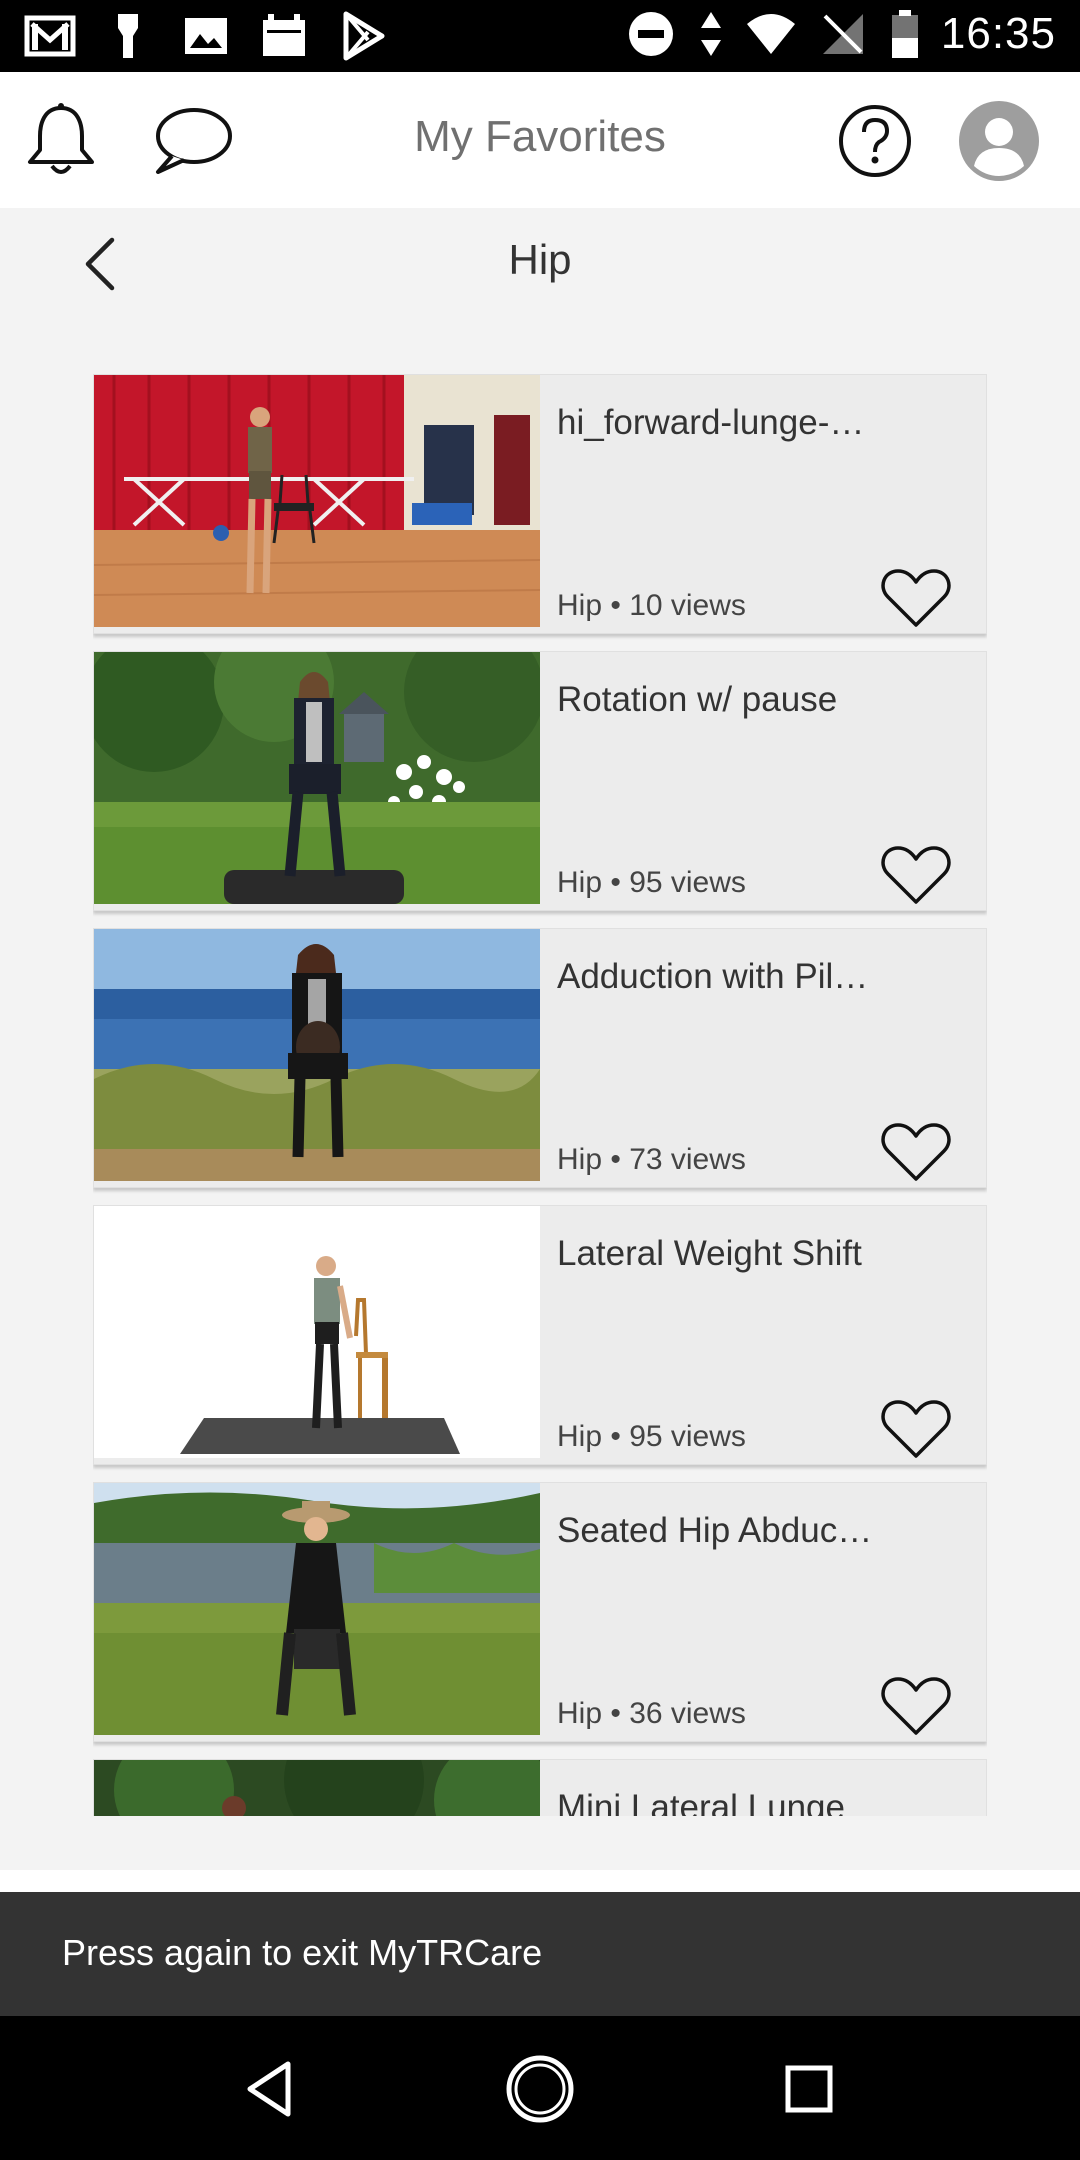 The image size is (1080, 2160). What do you see at coordinates (650, 34) in the screenshot?
I see `do-not-disturb-icon` at bounding box center [650, 34].